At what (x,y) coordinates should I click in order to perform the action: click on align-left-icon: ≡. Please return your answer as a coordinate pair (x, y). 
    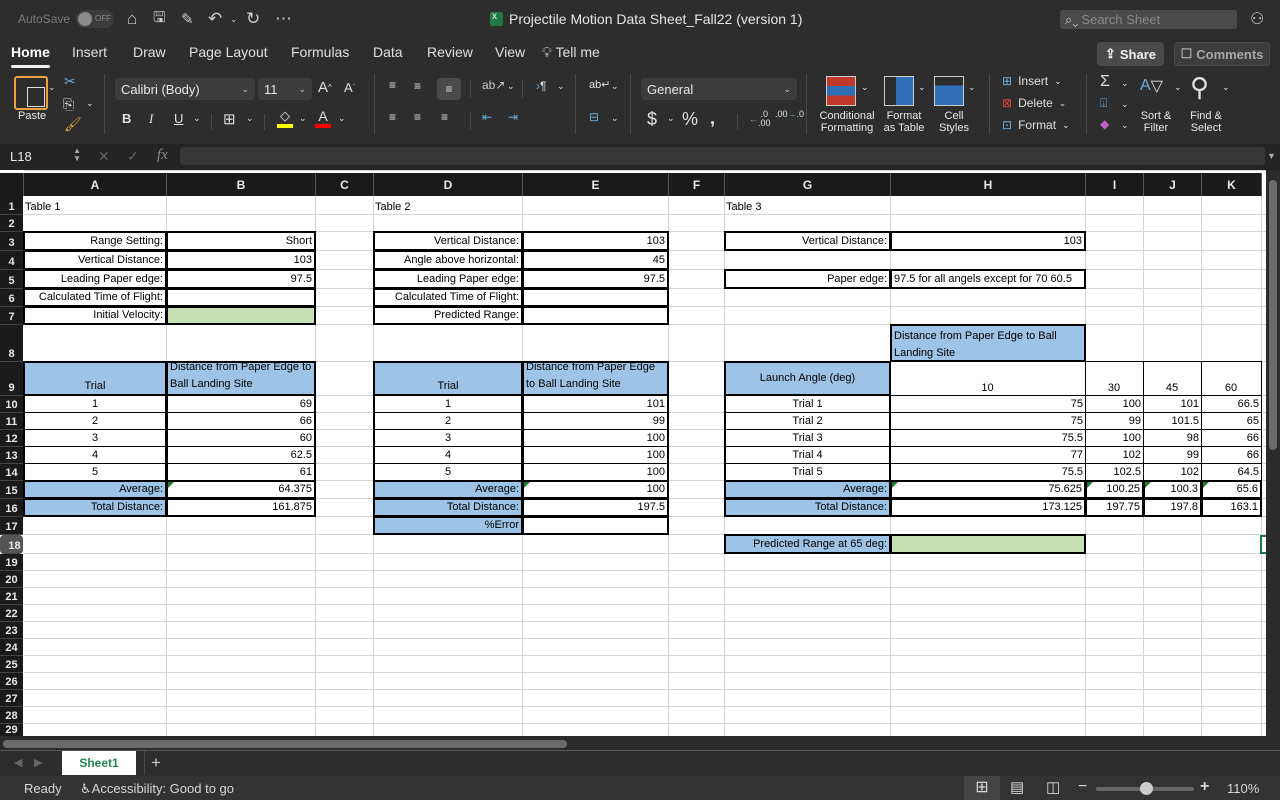
    Looking at the image, I should click on (392, 117).